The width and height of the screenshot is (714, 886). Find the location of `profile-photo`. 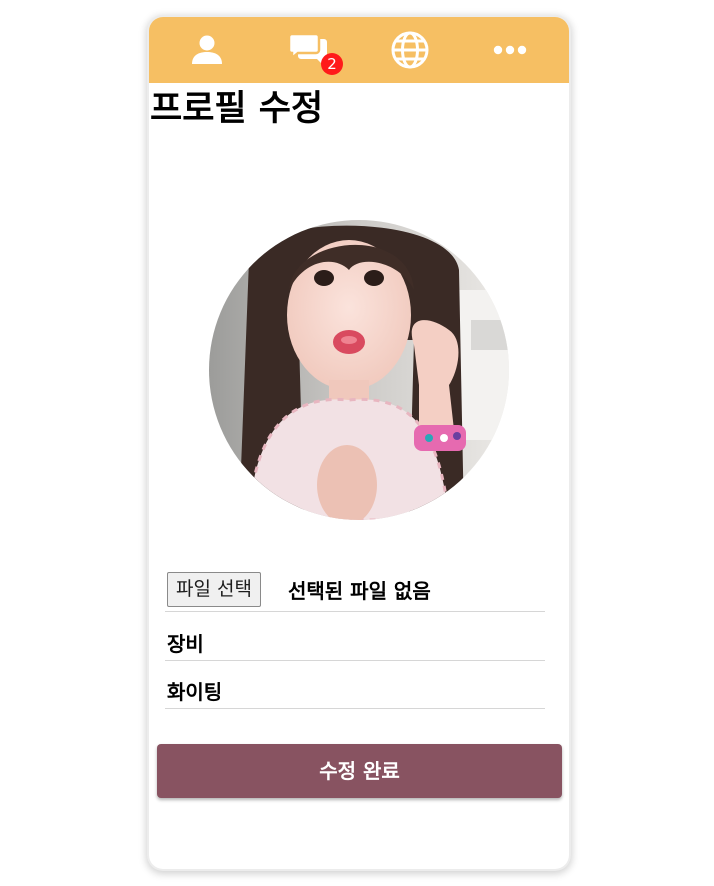

profile-photo is located at coordinates (359, 370).